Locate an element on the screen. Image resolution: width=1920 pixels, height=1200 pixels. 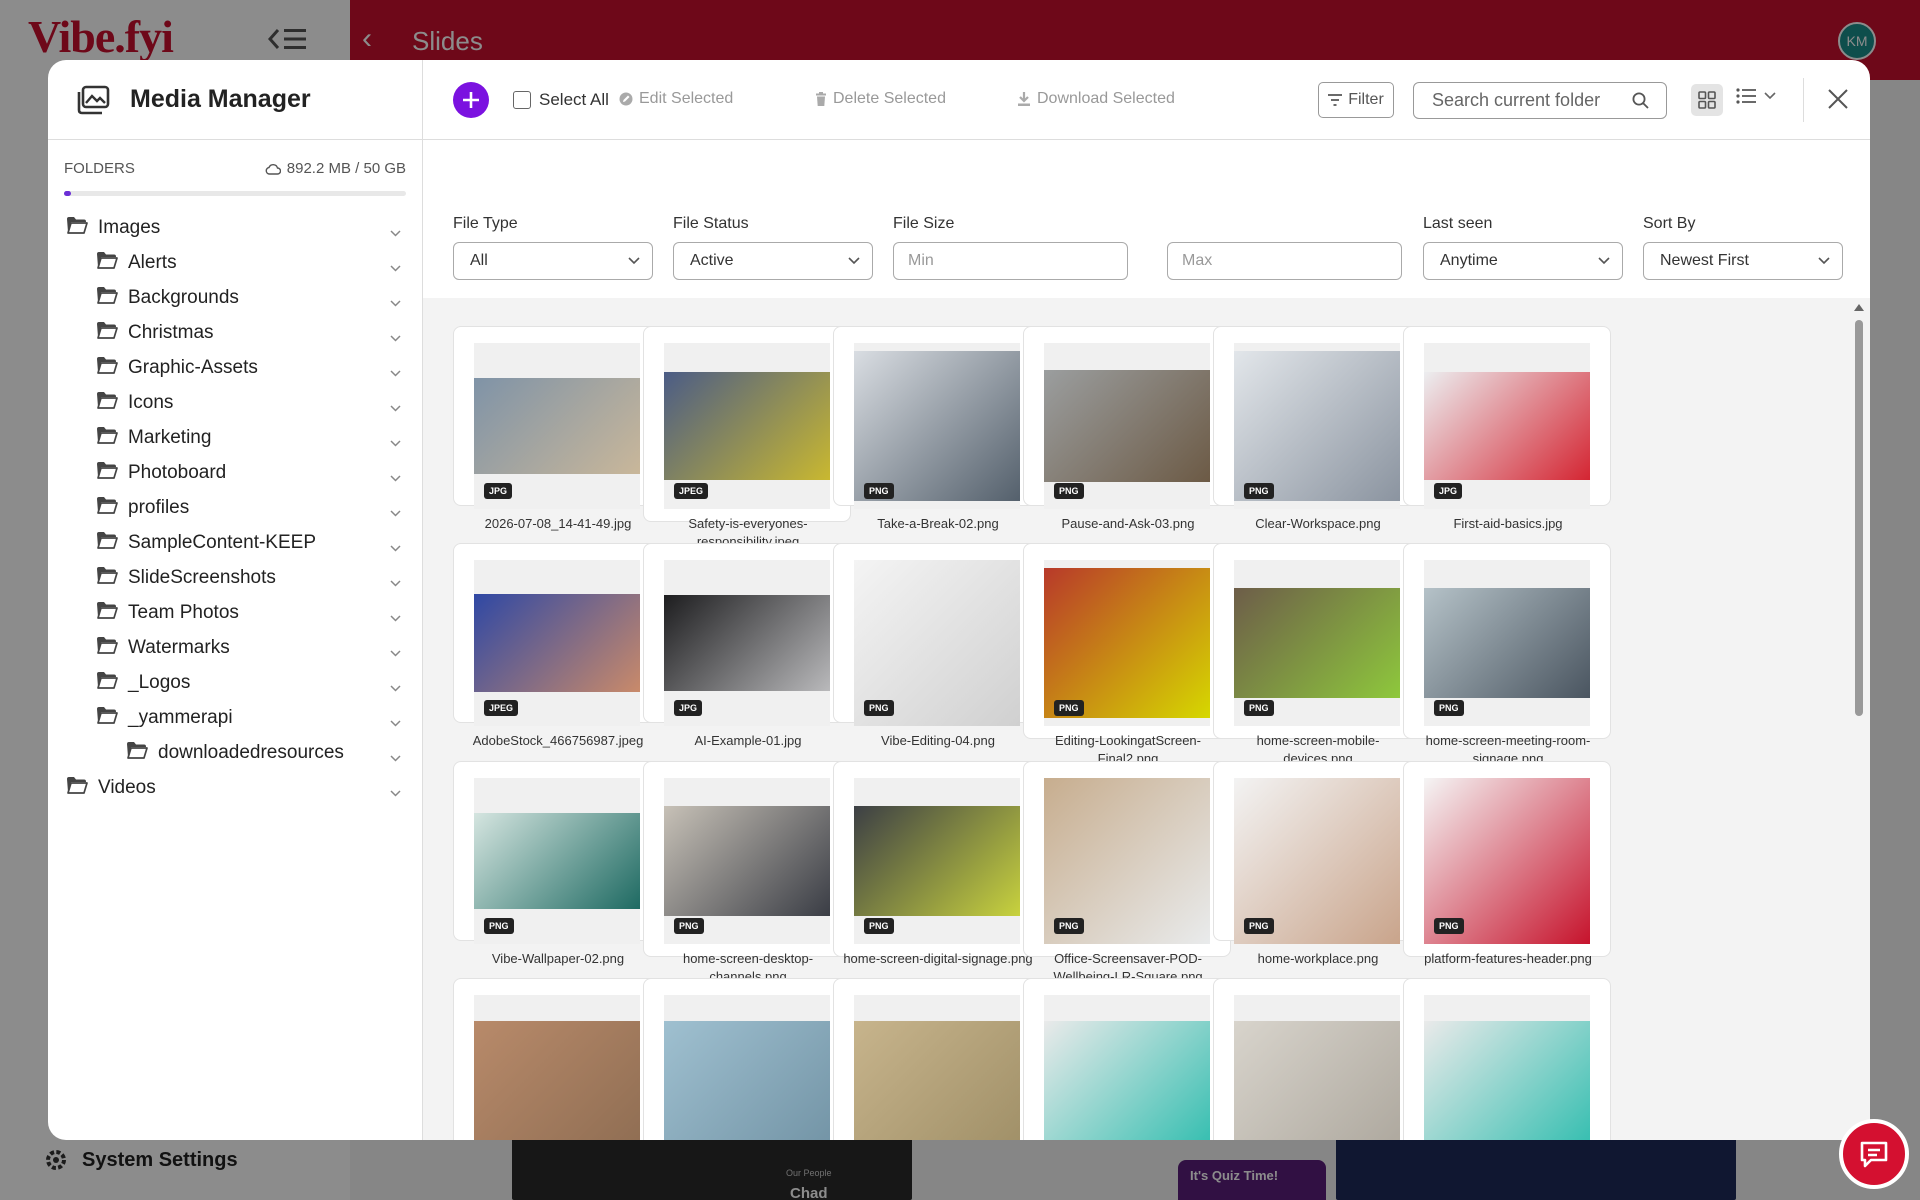
media-card: PNG Take-a-Break-02.png is located at coordinates (937, 428).